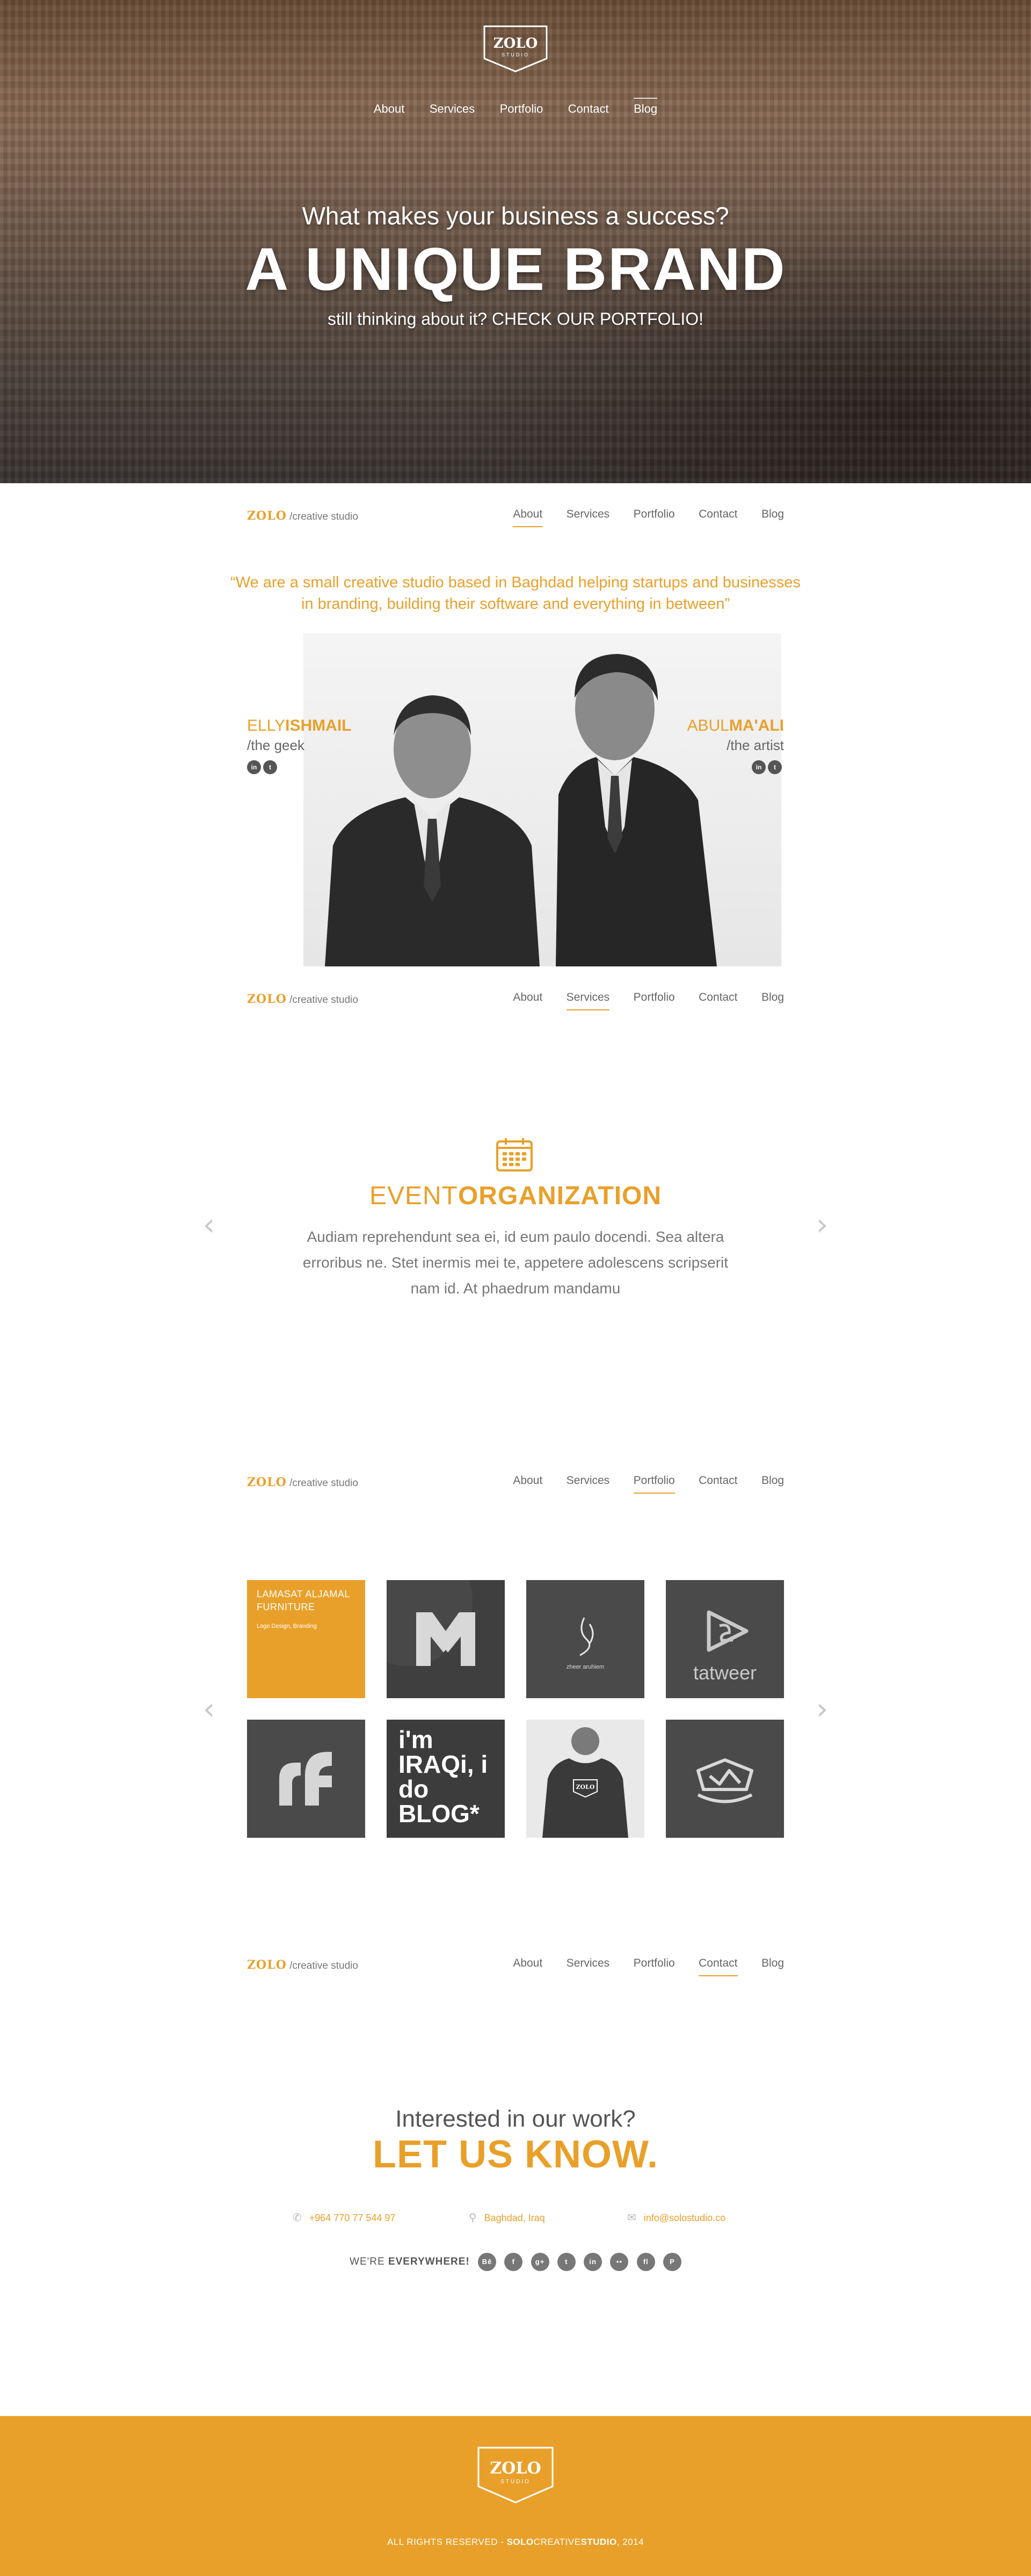  I want to click on tile-title: LAMASAT ALJAMAL FURNITURE, so click(303, 1600).